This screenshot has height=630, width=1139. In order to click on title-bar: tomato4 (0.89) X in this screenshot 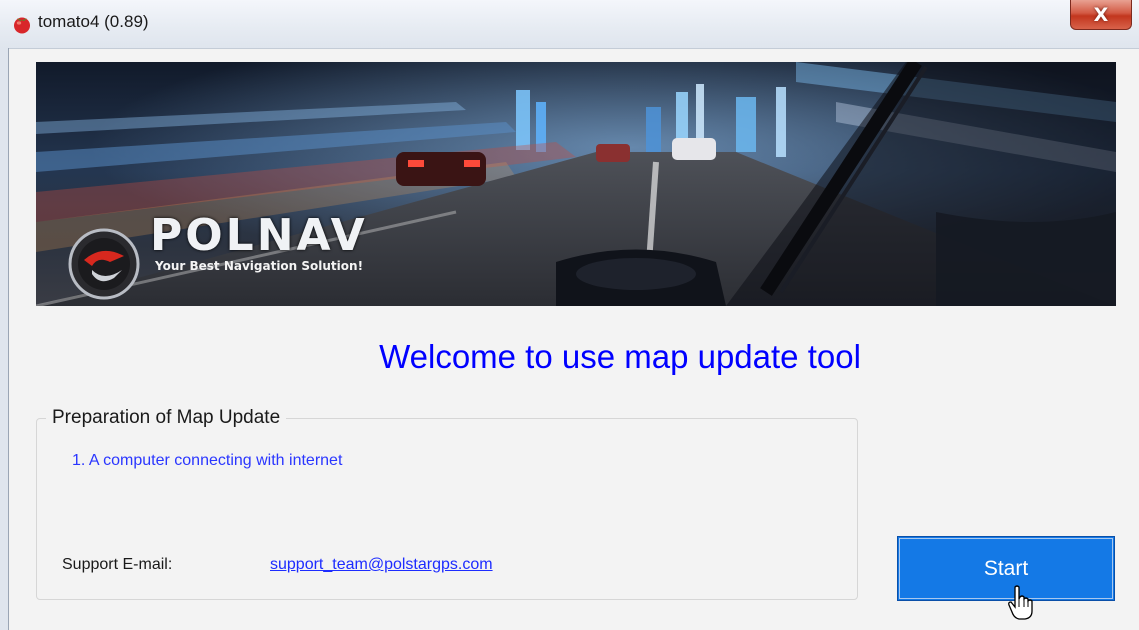, I will do `click(569, 24)`.